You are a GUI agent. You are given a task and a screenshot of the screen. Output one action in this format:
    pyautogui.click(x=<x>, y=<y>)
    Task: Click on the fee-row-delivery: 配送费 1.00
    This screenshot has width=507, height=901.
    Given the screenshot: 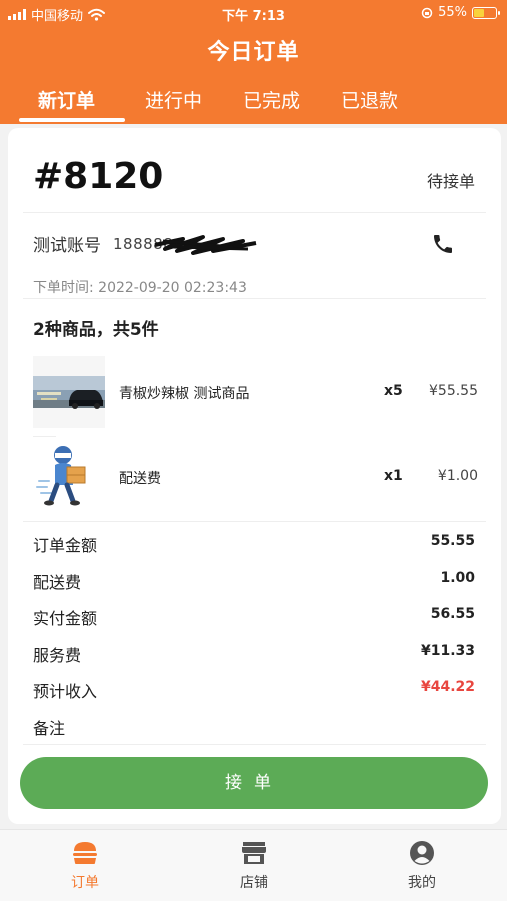 What is the action you would take?
    pyautogui.click(x=254, y=581)
    